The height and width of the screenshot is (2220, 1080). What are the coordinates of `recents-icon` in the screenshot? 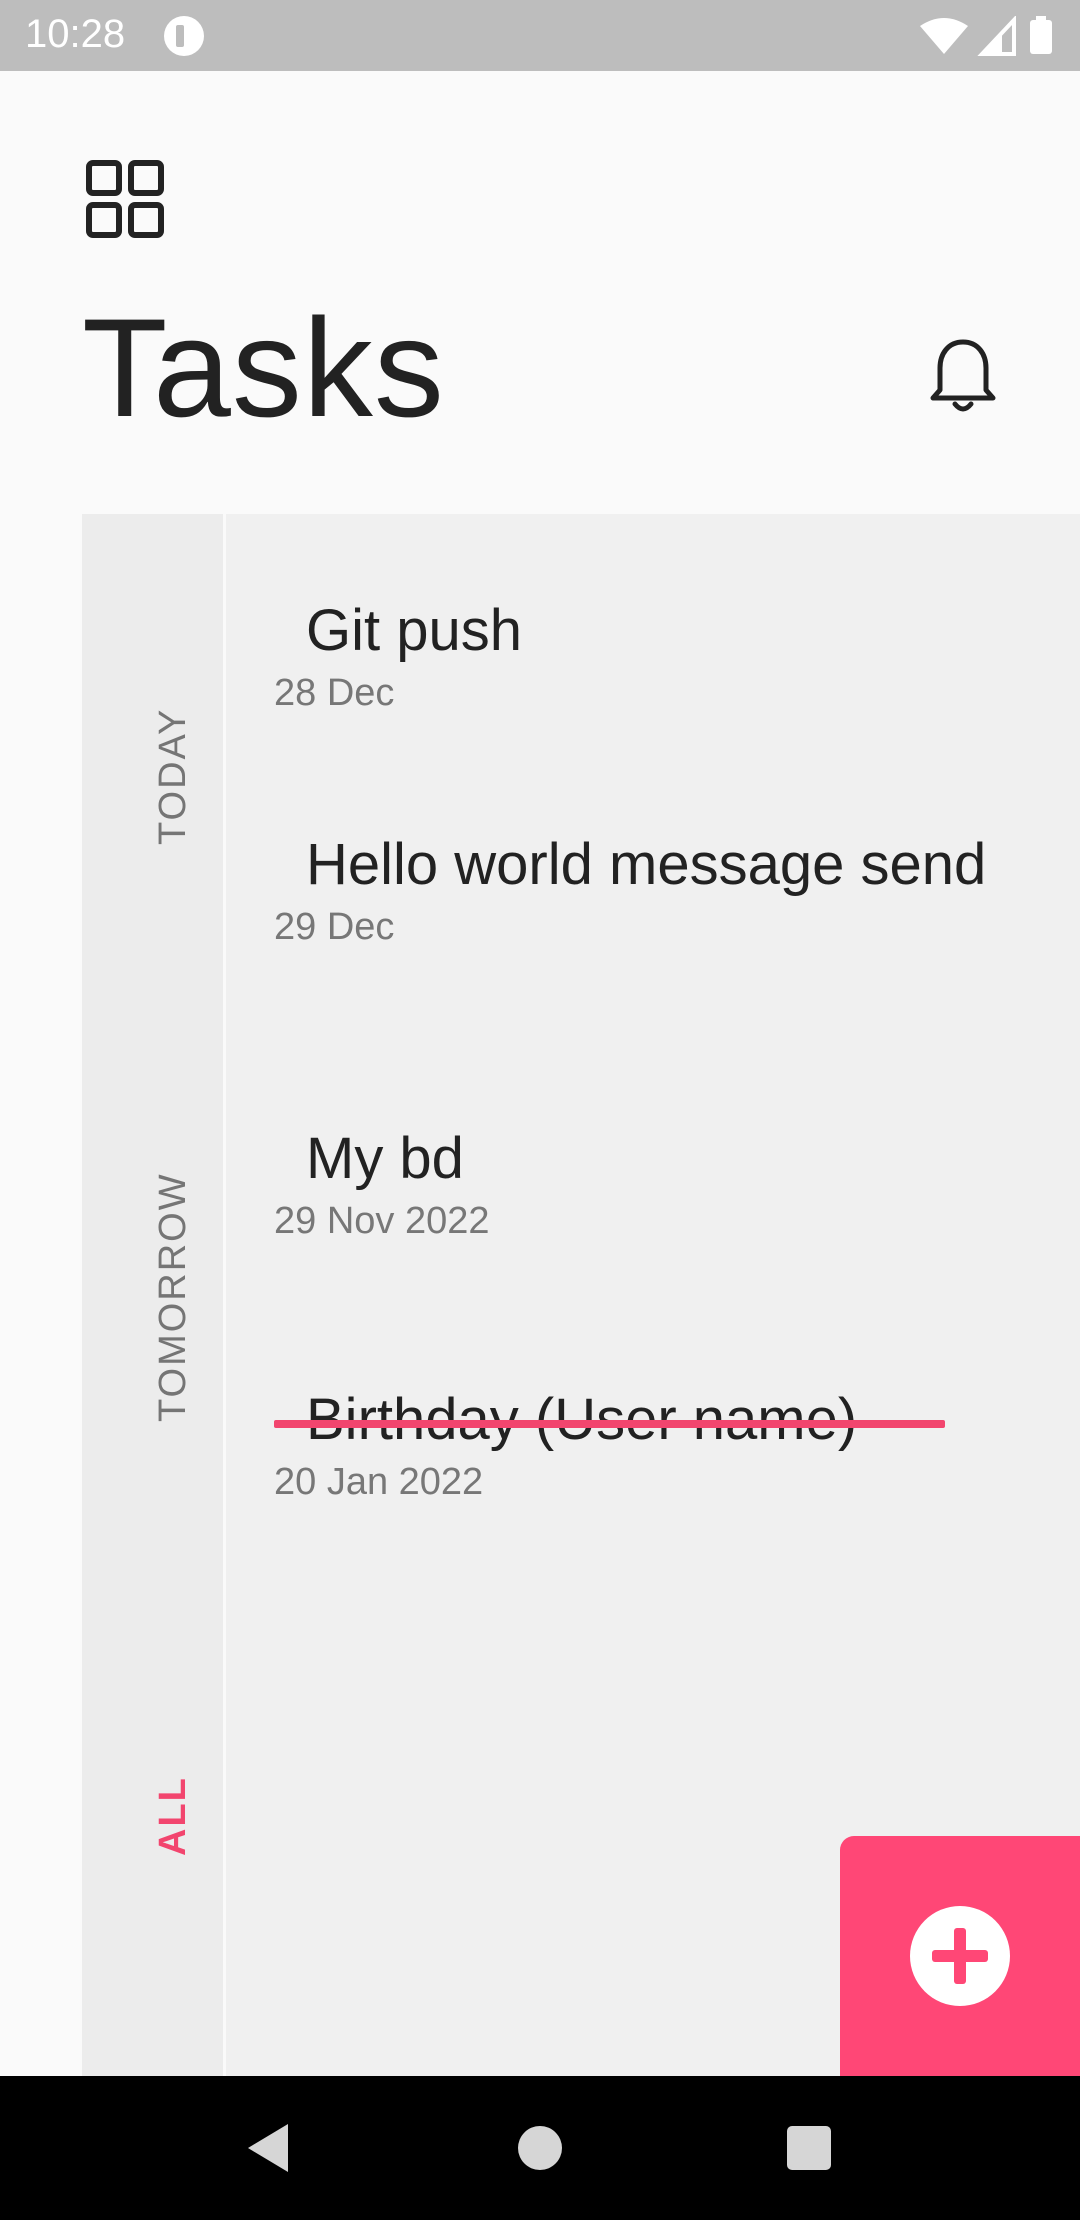 It's located at (809, 2148).